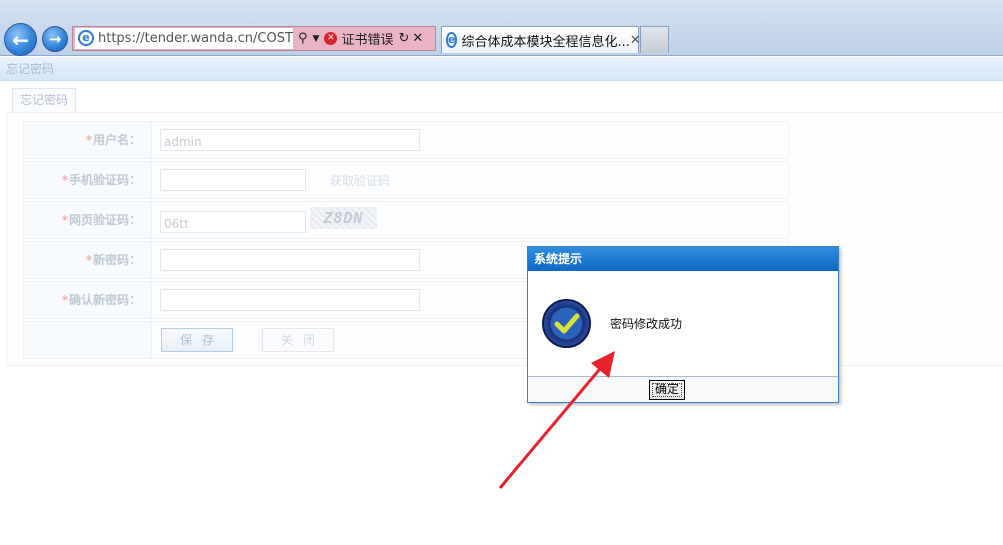 This screenshot has width=1003, height=545. What do you see at coordinates (556, 420) in the screenshot?
I see `red-arrow-icon` at bounding box center [556, 420].